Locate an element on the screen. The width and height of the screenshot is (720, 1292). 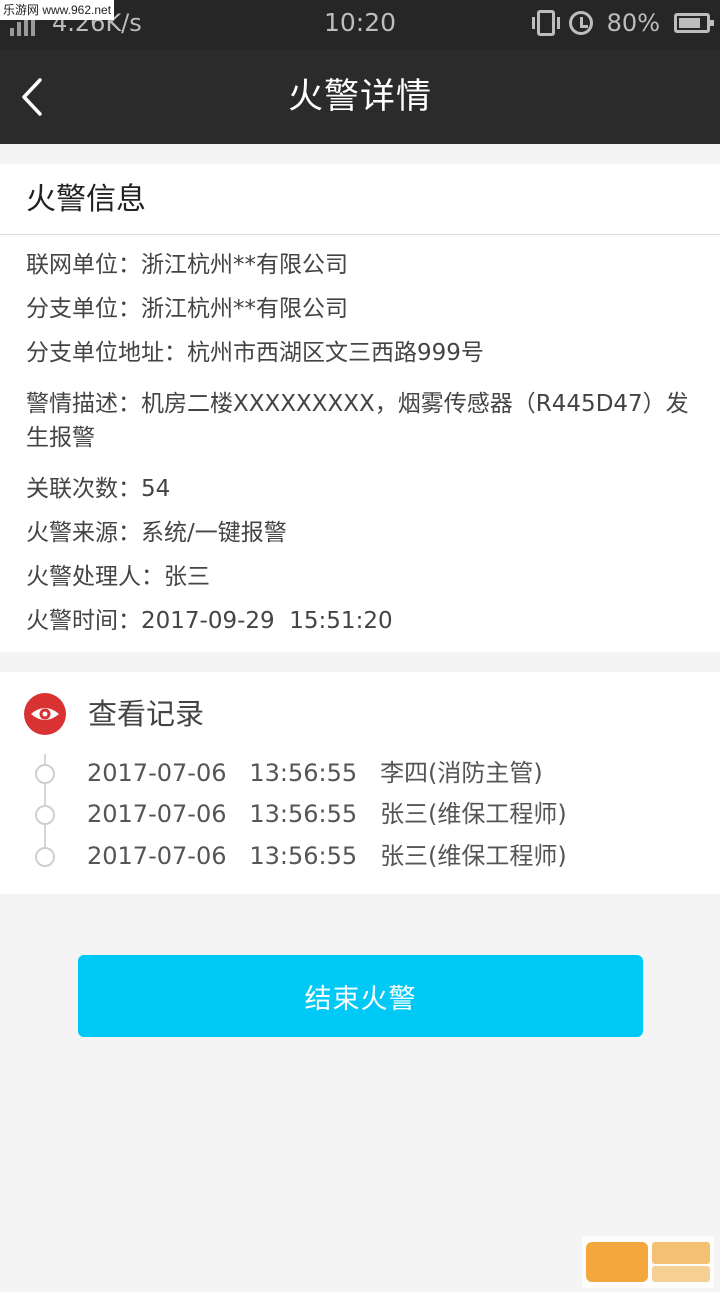
site-watermark: 乐游网 www.962.net is located at coordinates (57, 10).